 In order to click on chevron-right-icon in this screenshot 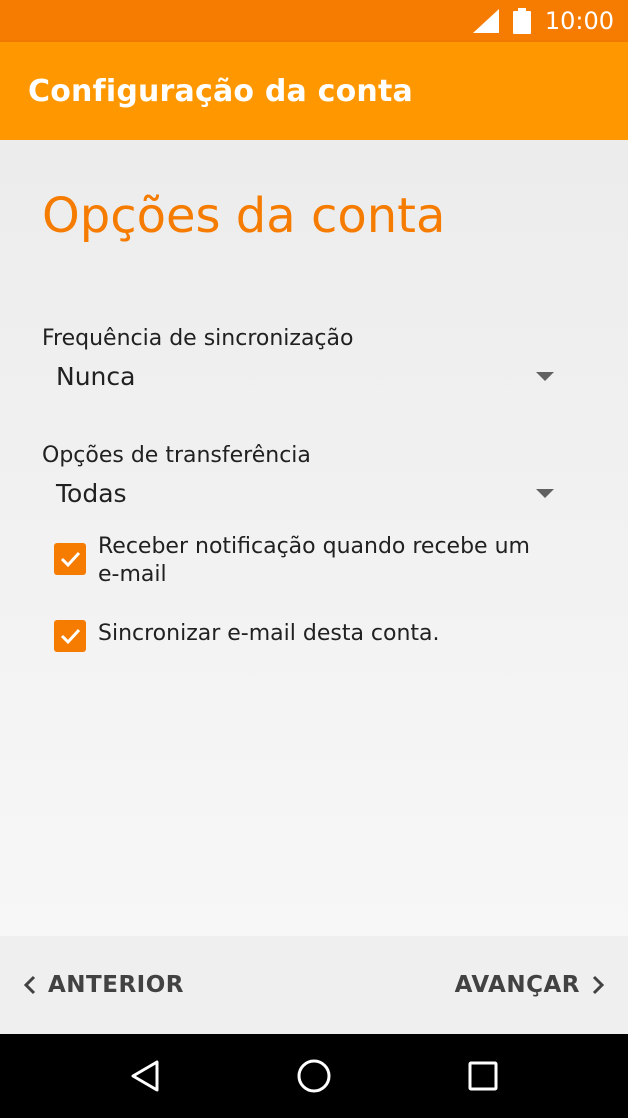, I will do `click(598, 985)`.